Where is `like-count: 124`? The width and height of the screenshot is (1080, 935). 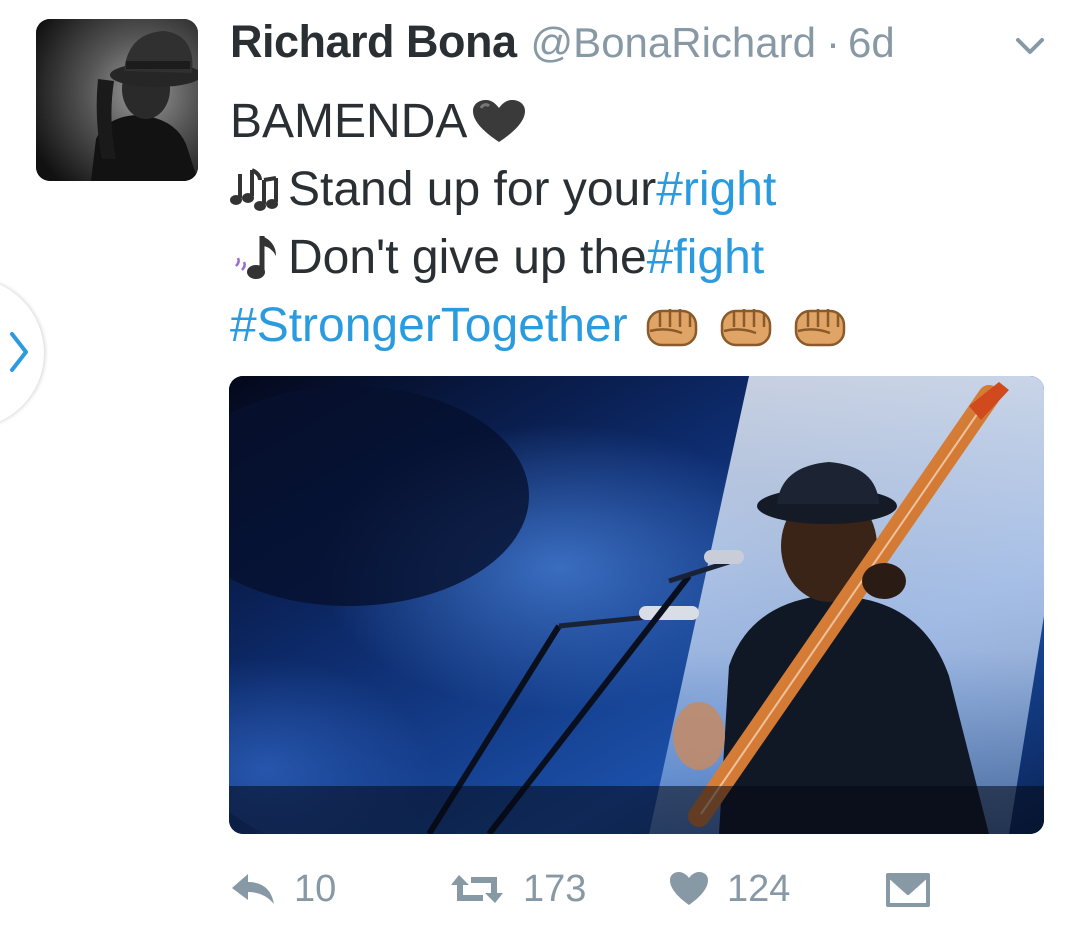
like-count: 124 is located at coordinates (759, 888).